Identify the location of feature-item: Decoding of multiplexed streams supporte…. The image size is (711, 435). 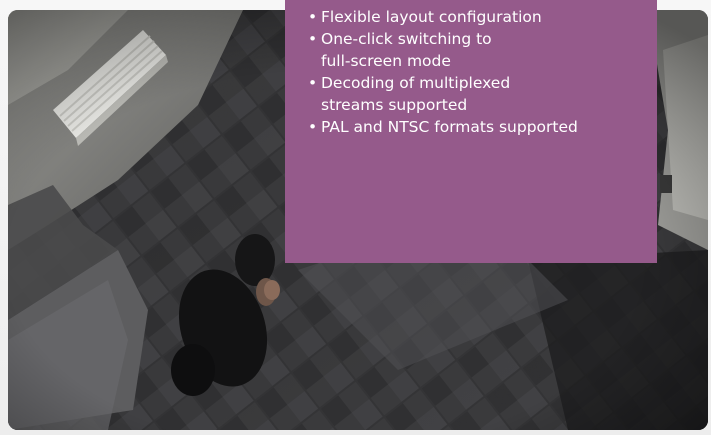
(482, 94).